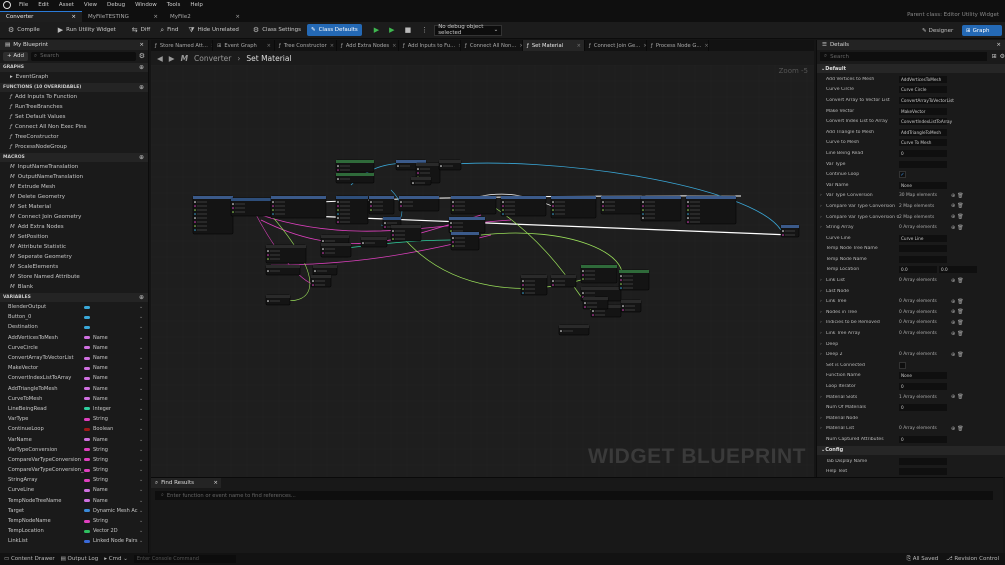 The image size is (1005, 565). What do you see at coordinates (74, 348) in the screenshot?
I see `variable-item: CurveCircle Name ⌄` at bounding box center [74, 348].